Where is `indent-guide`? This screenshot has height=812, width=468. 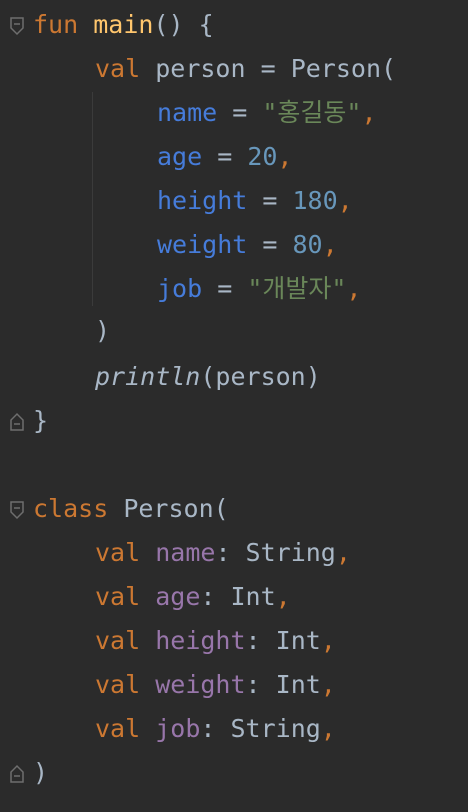
indent-guide is located at coordinates (92, 199).